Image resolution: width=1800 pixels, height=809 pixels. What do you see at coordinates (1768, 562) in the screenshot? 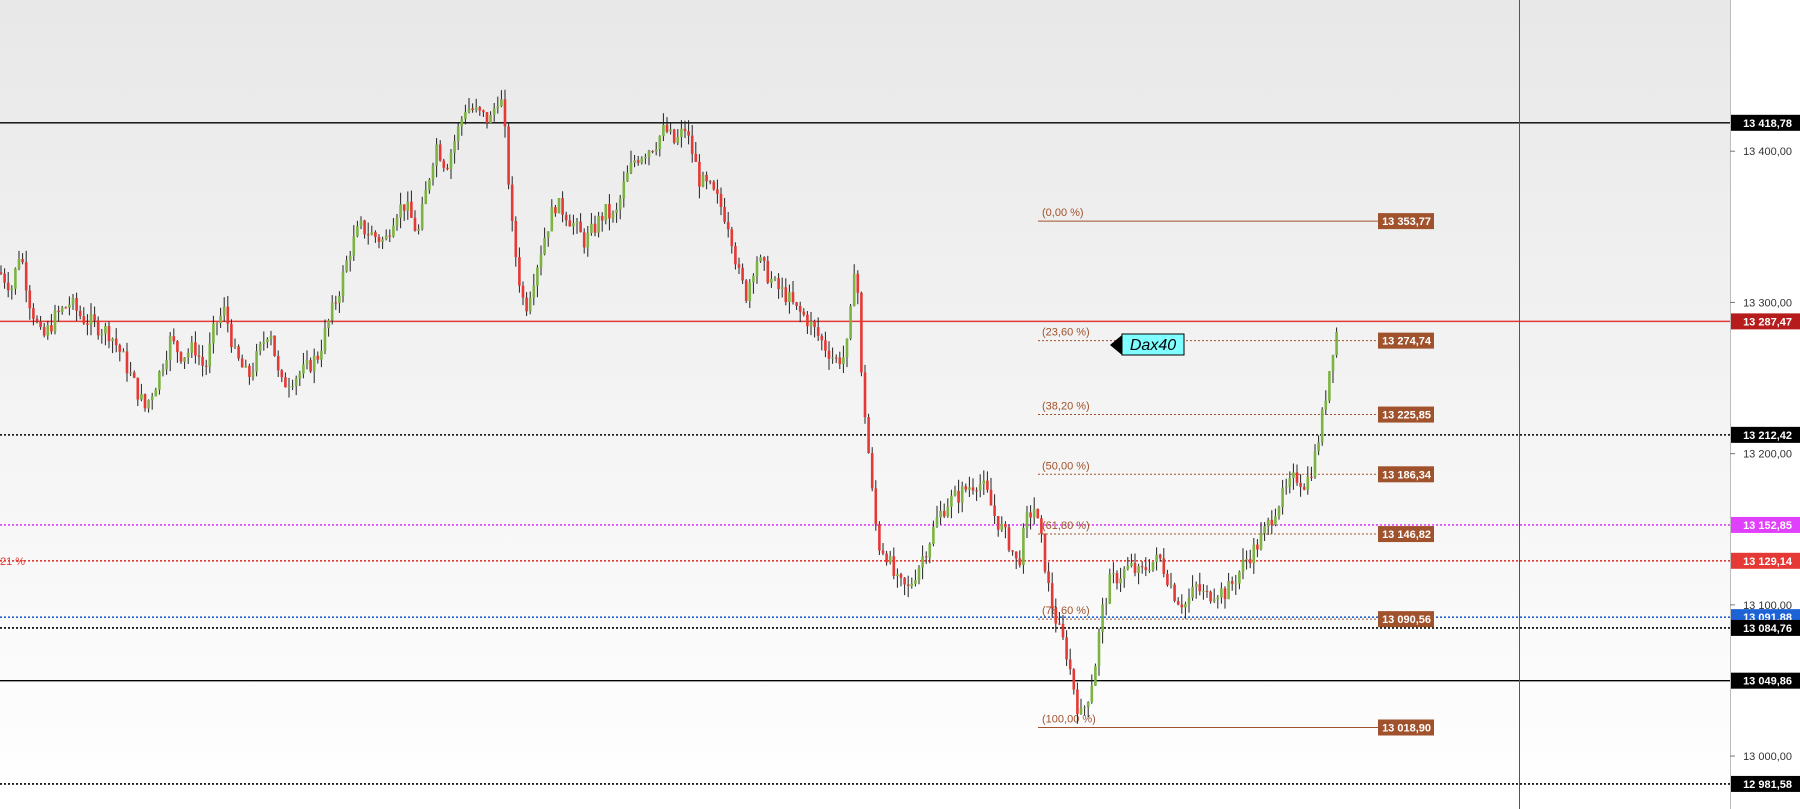
I see `price-level-label: 13 129,14` at bounding box center [1768, 562].